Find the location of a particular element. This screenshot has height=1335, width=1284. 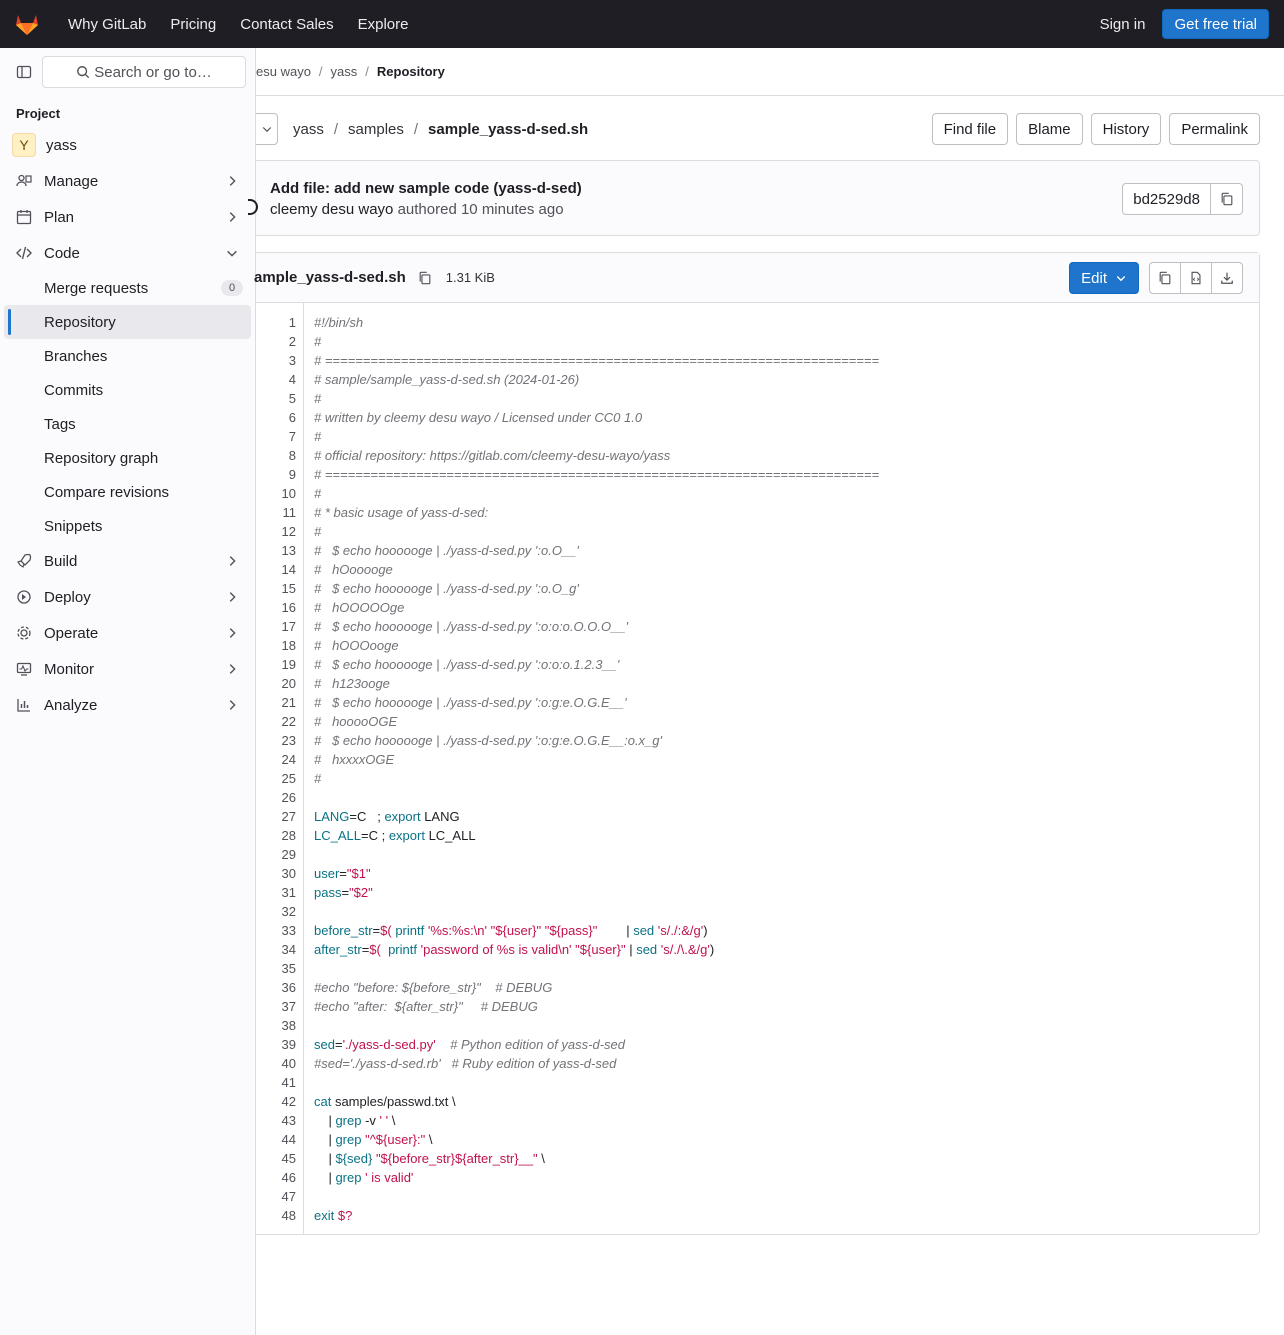

find-file-button: Find file is located at coordinates (970, 129).